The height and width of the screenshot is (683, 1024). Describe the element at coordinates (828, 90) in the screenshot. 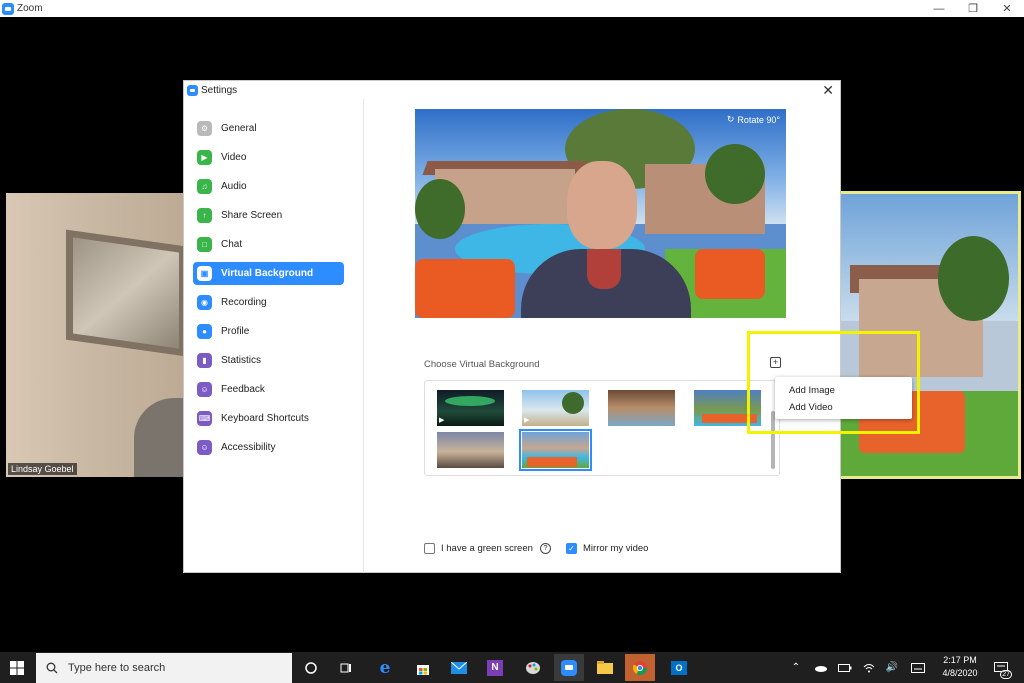

I see `close-icon: ✕` at that location.